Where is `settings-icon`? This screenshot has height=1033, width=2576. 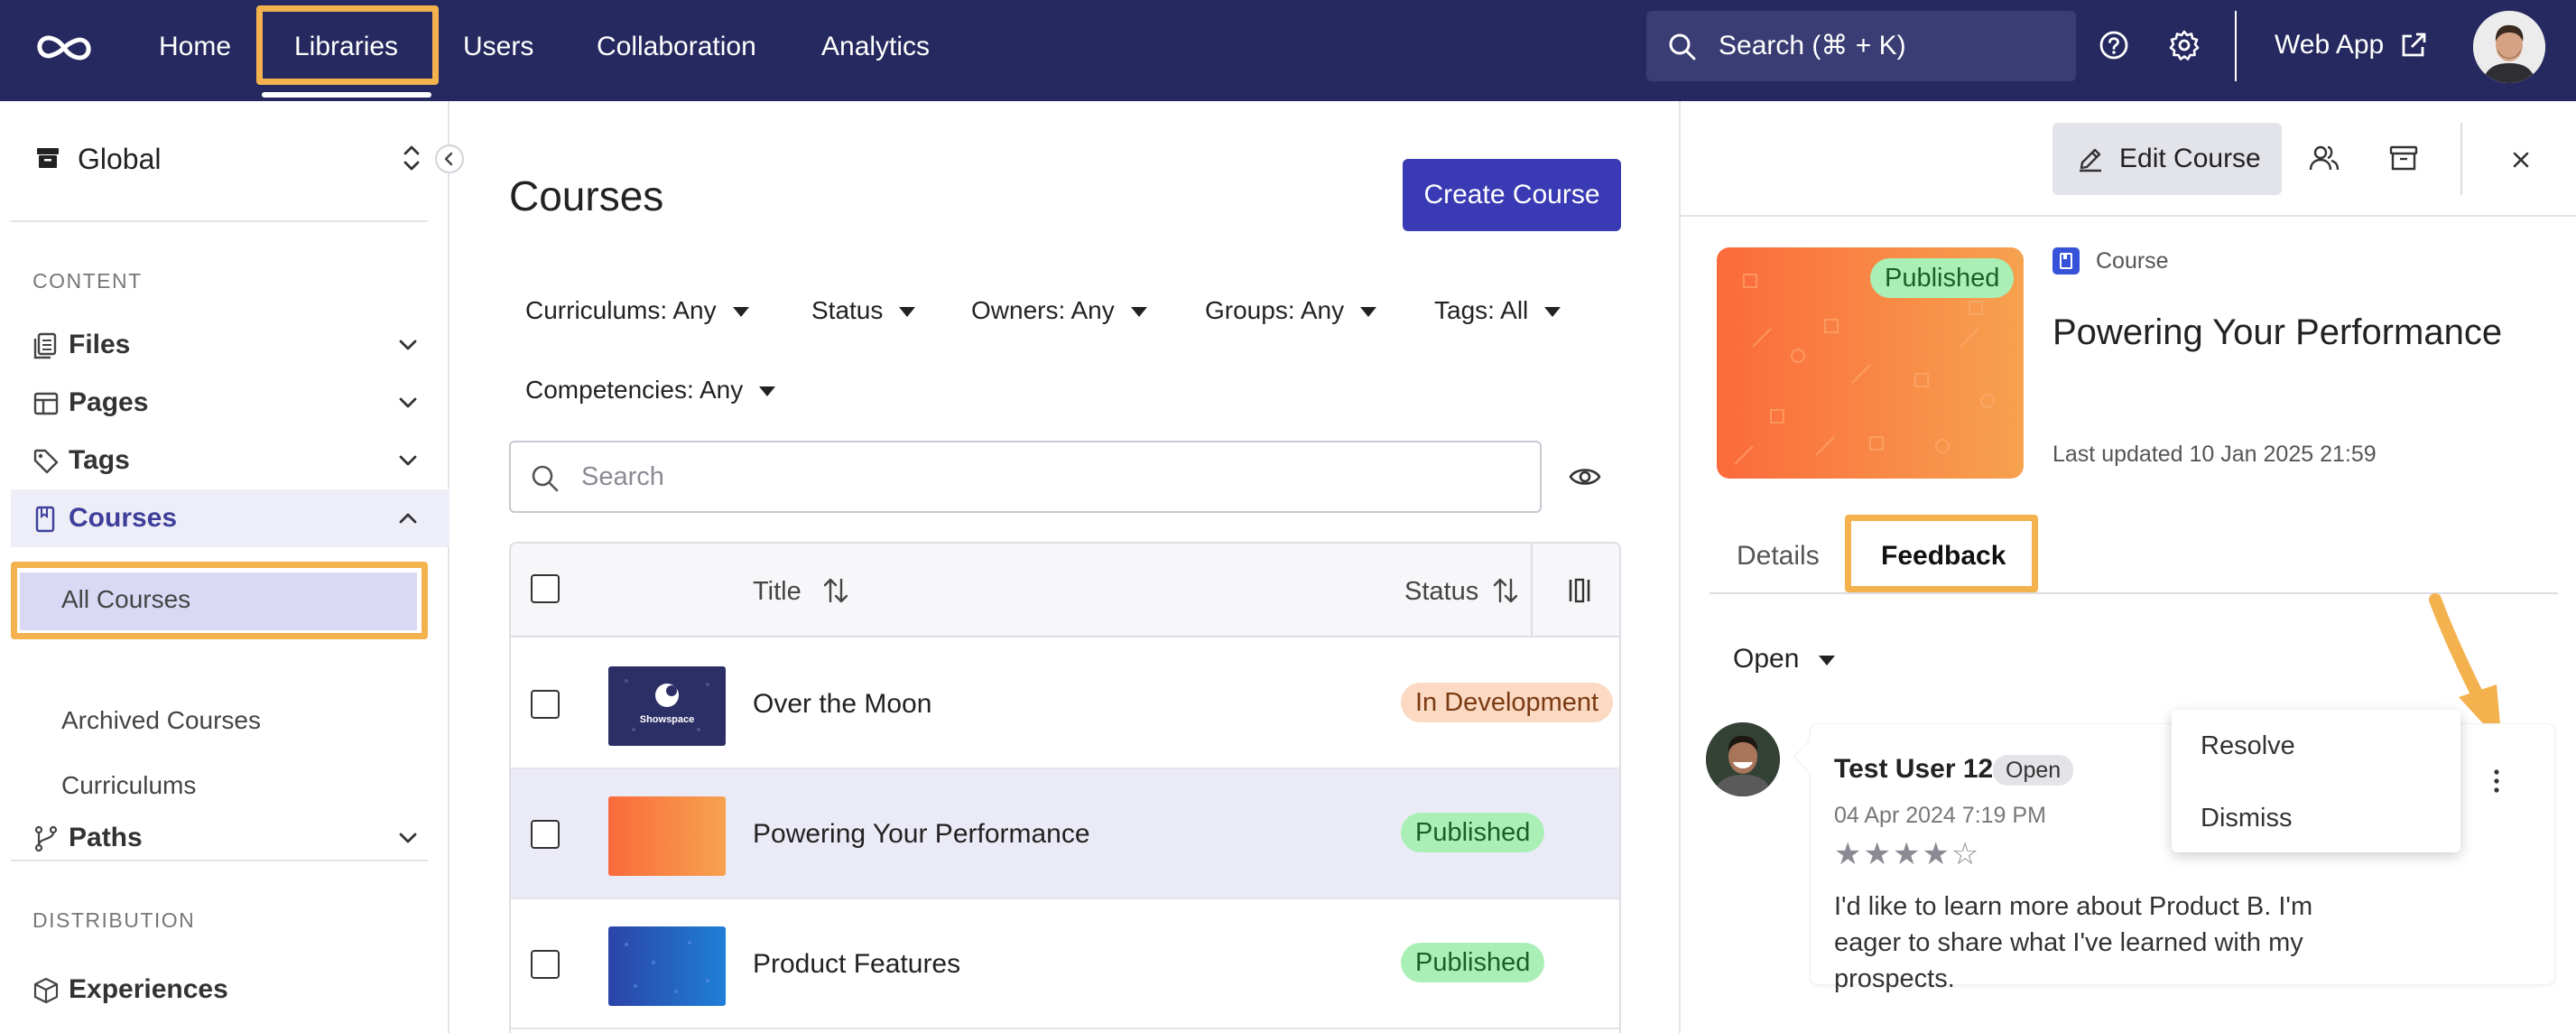 settings-icon is located at coordinates (2184, 45).